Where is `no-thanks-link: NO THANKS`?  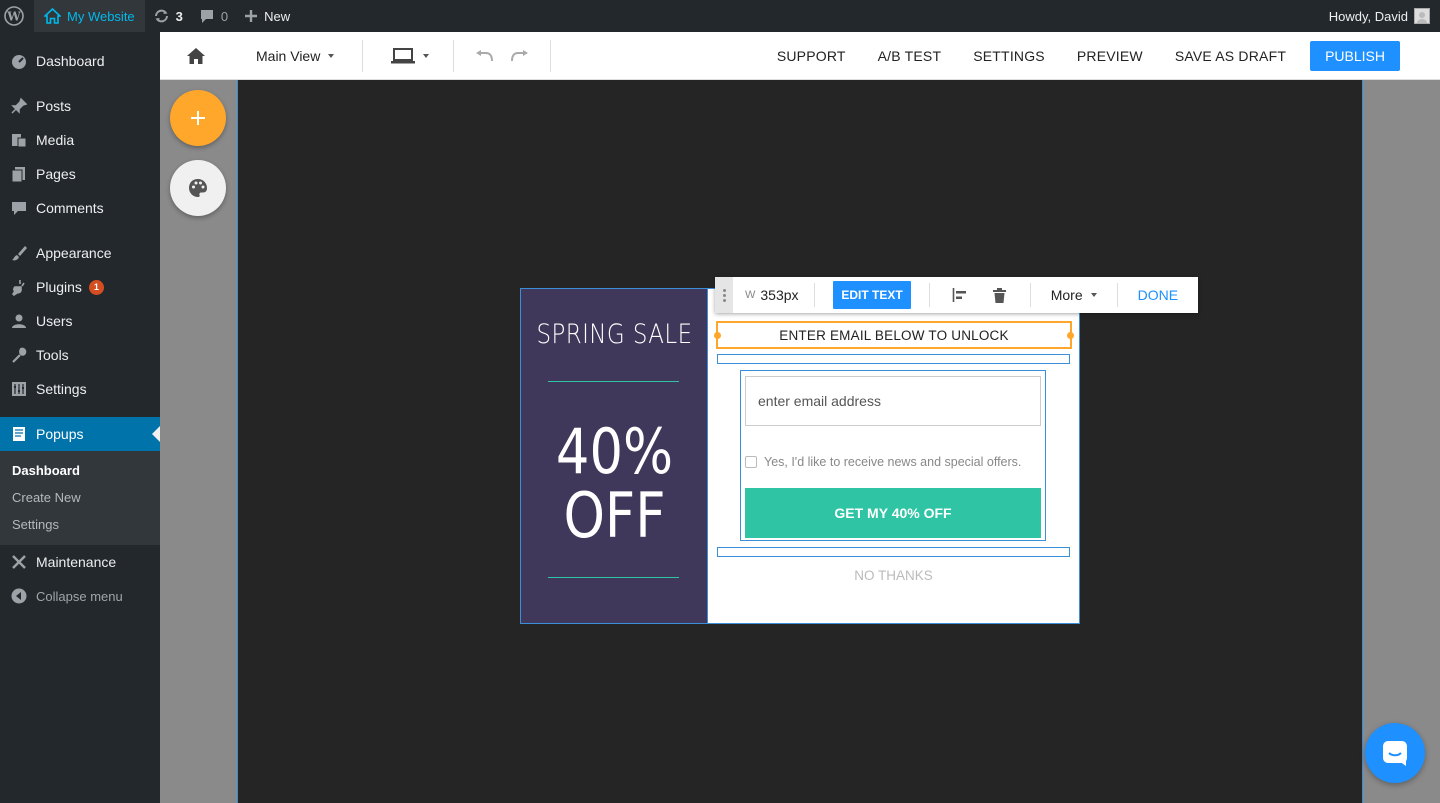
no-thanks-link: NO THANKS is located at coordinates (893, 575).